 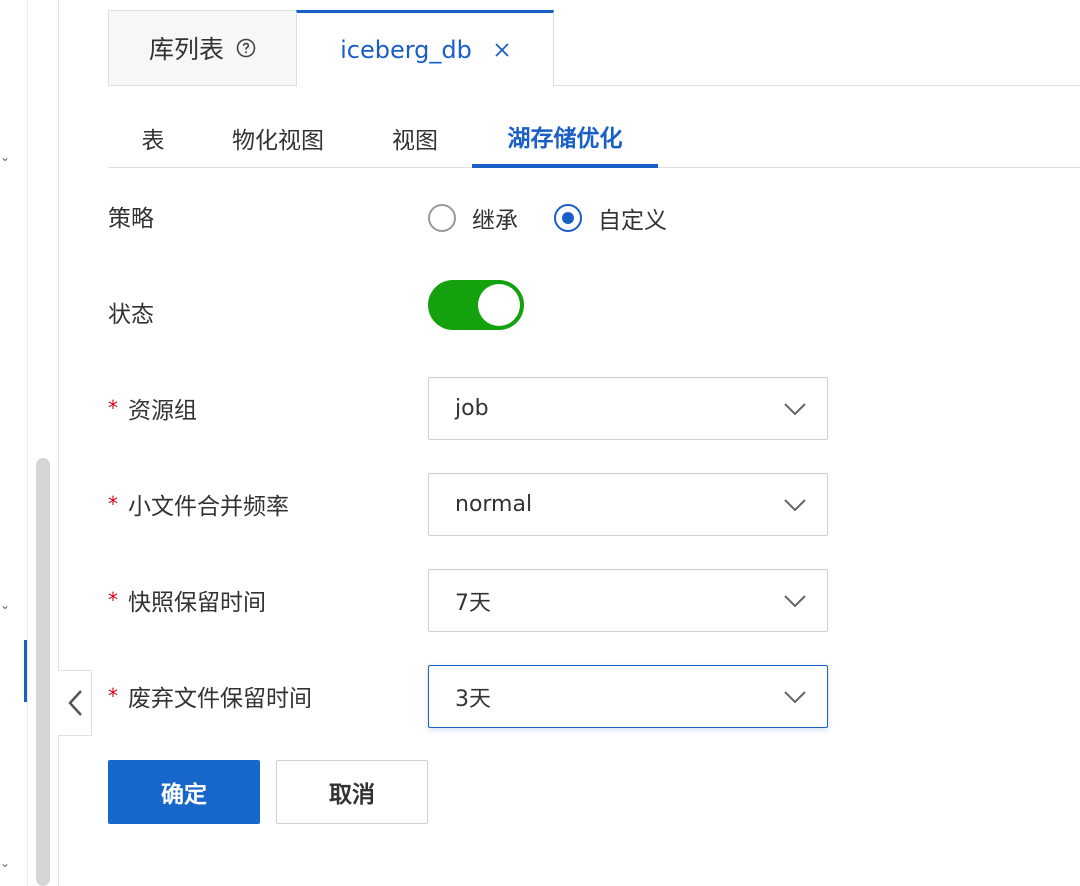 I want to click on cancel-button: 取消, so click(x=352, y=792).